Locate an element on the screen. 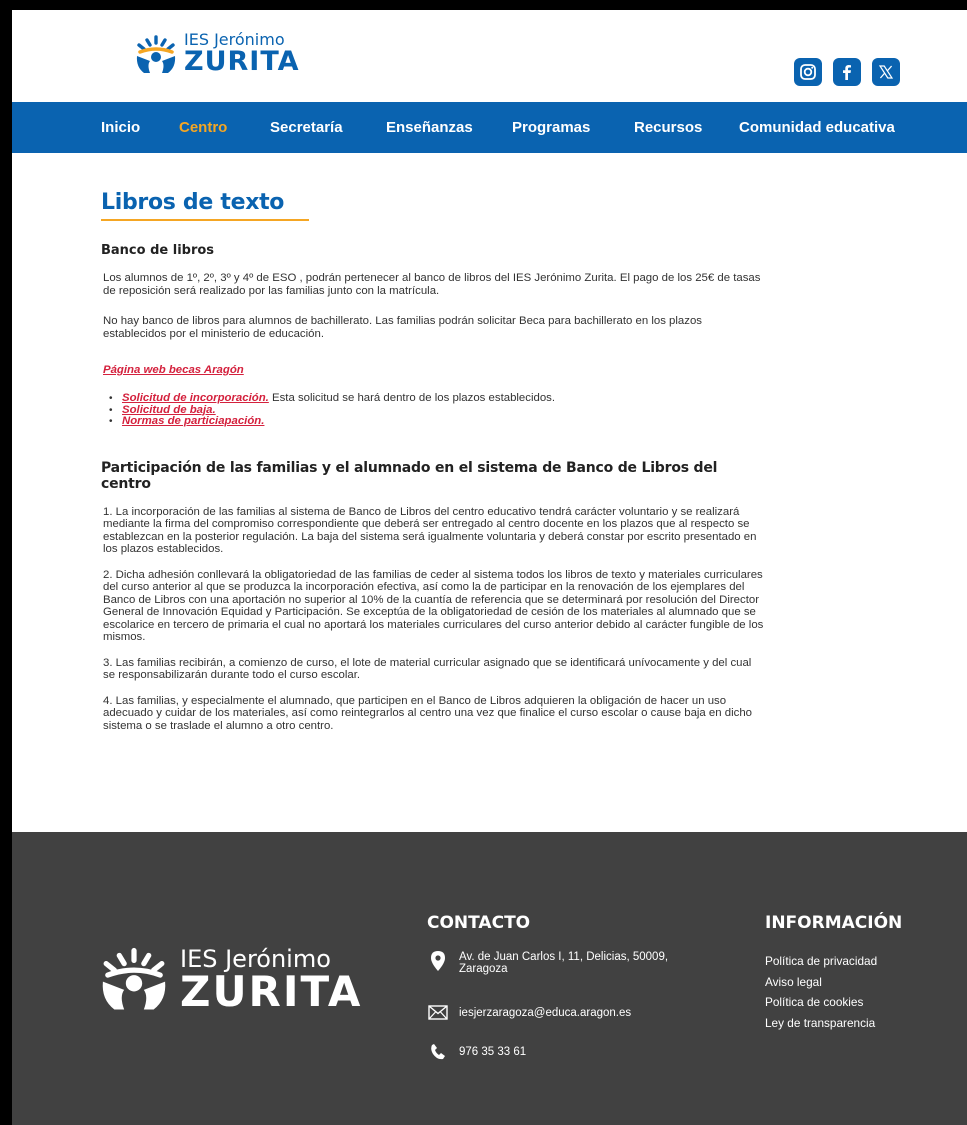  instagram-link is located at coordinates (808, 72).